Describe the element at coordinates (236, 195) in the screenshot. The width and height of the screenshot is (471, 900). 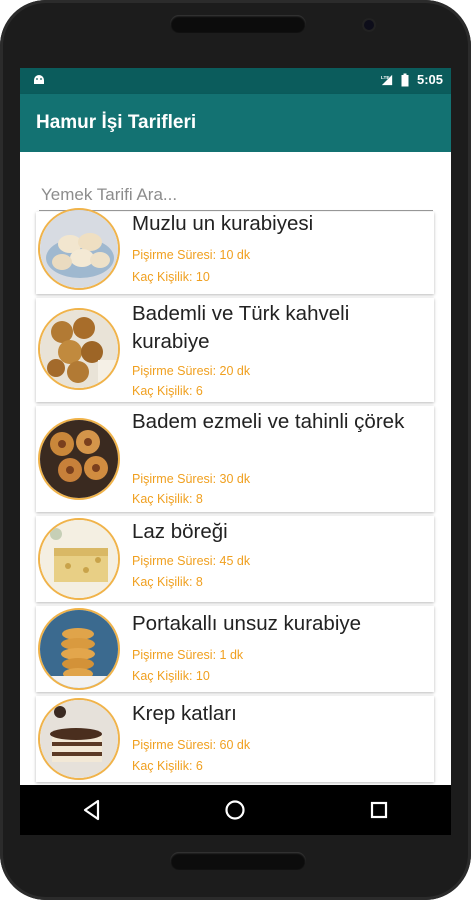
I see `search-input` at that location.